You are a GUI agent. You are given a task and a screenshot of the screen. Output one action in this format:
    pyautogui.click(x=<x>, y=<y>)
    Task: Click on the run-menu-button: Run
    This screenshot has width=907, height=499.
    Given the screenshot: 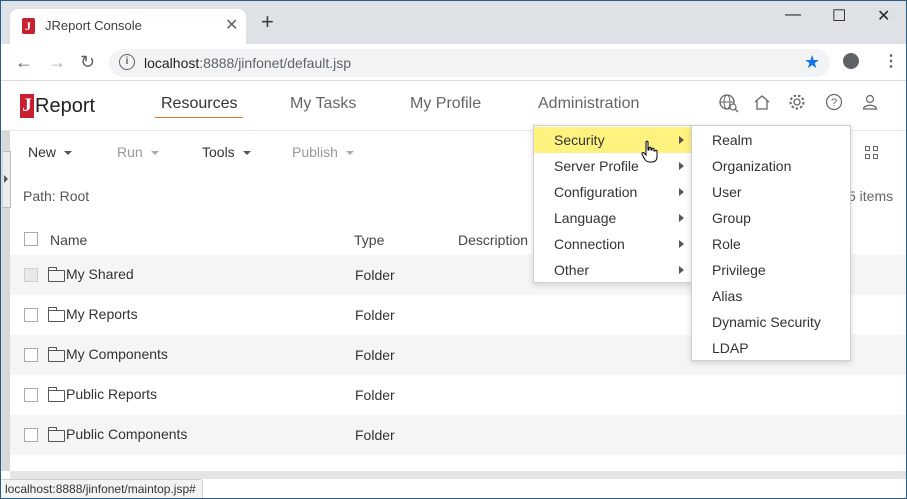 What is the action you would take?
    pyautogui.click(x=138, y=152)
    